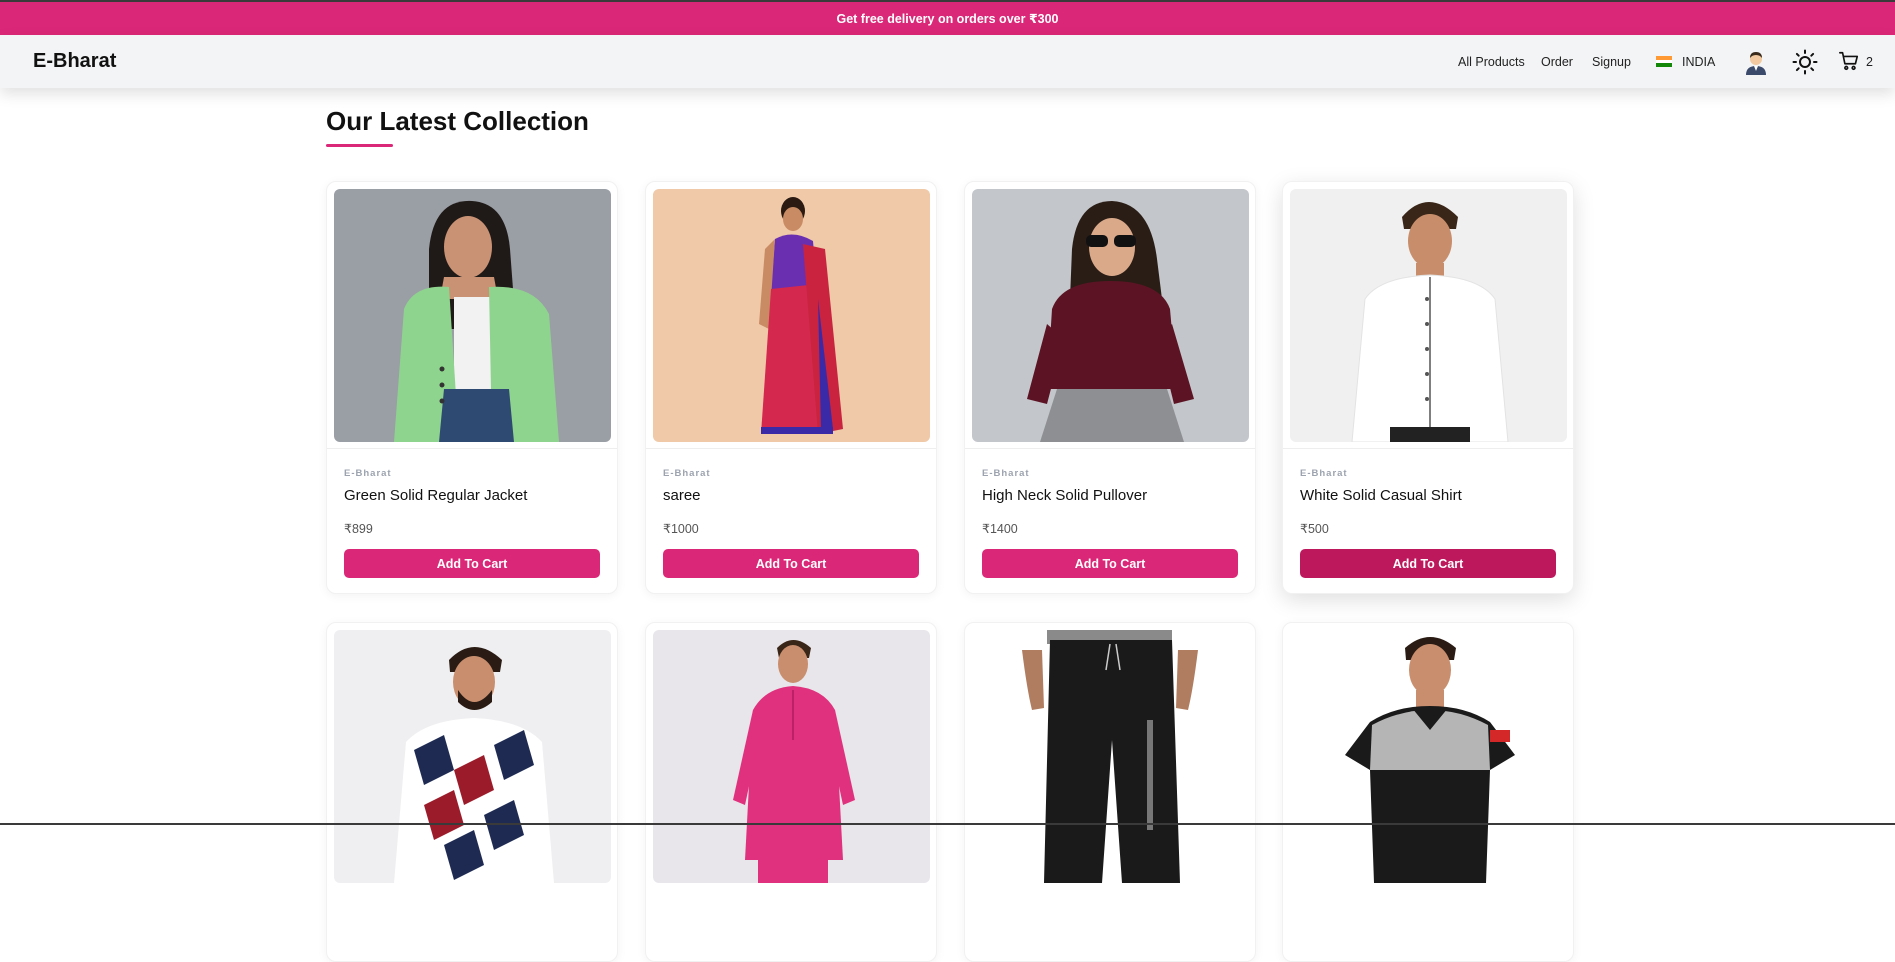 The image size is (1895, 962). What do you see at coordinates (457, 121) in the screenshot?
I see `section-title: Our Latest Collection` at bounding box center [457, 121].